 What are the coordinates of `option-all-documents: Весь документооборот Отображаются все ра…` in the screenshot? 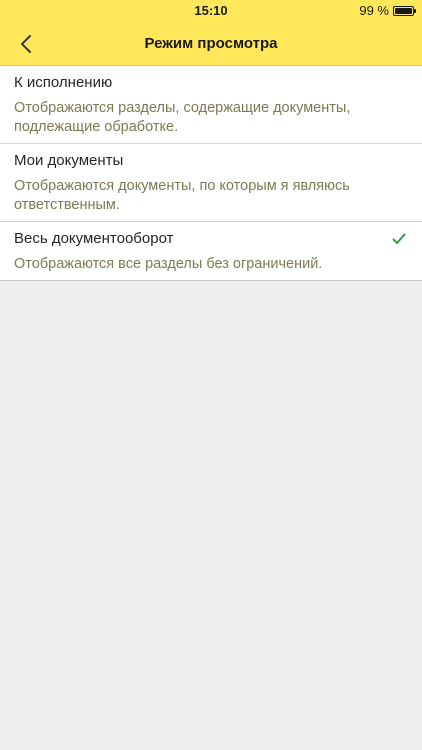 It's located at (211, 250).